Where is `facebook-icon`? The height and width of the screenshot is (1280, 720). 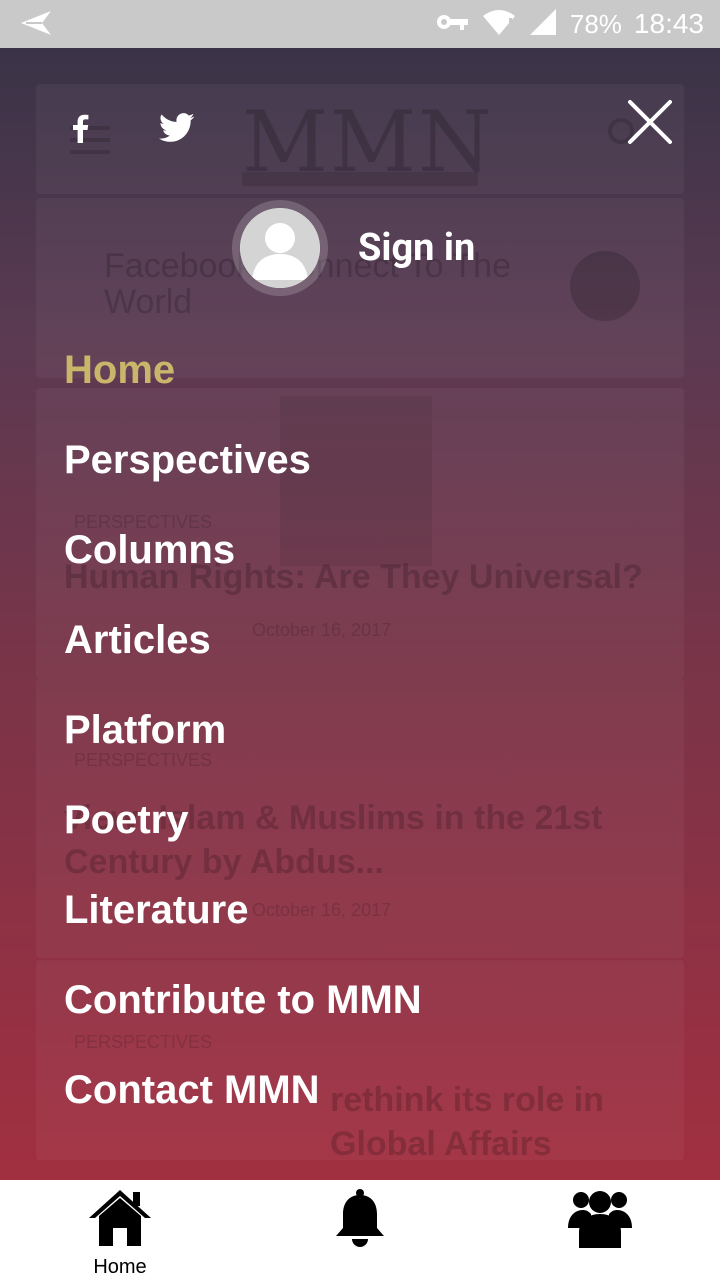 facebook-icon is located at coordinates (80, 128).